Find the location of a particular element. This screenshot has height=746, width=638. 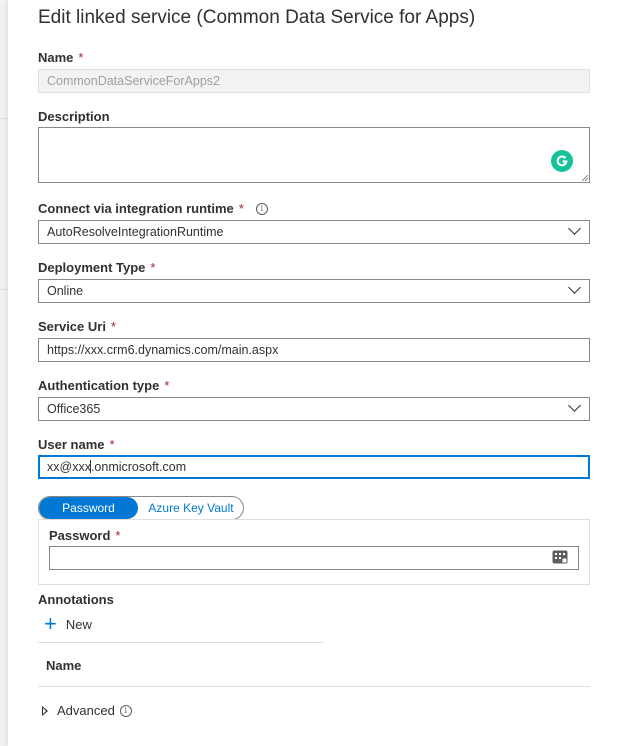

user-name-label-text: User name is located at coordinates (71, 444).